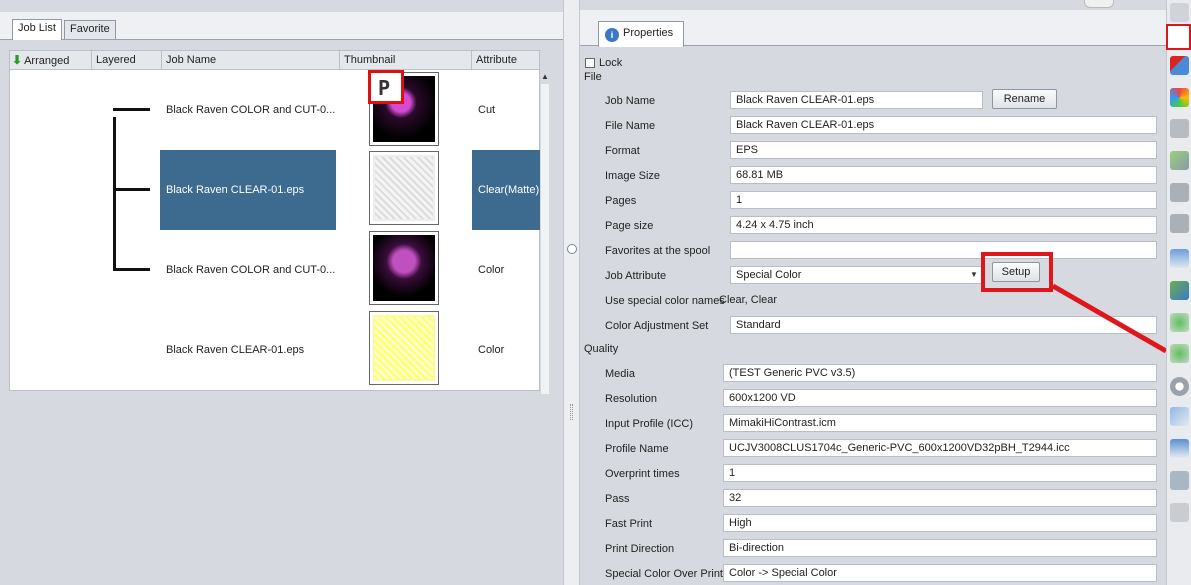 The width and height of the screenshot is (1191, 585). Describe the element at coordinates (571, 412) in the screenshot. I see `splitter-grip-icon` at that location.